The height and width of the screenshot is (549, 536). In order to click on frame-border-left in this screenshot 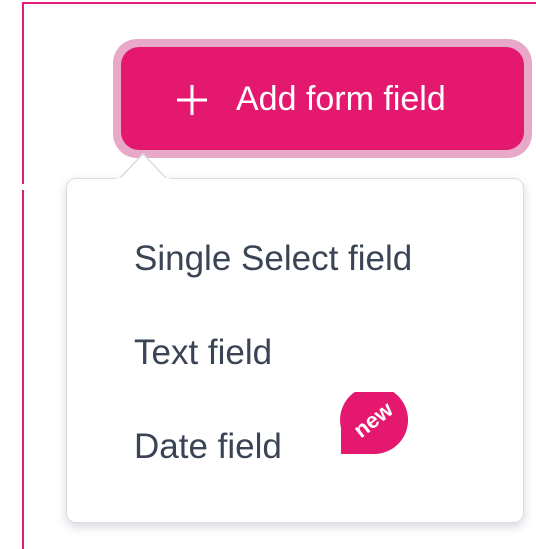, I will do `click(23, 275)`.